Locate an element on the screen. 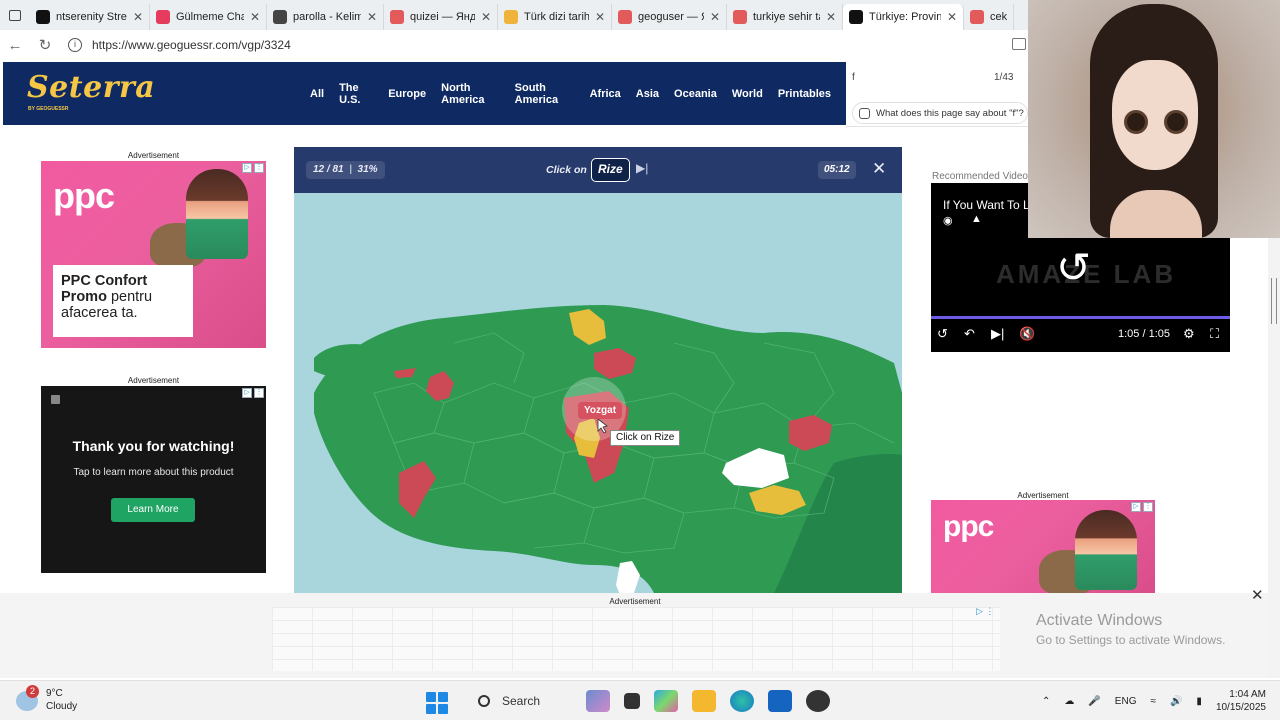  battery-icon: ▮ is located at coordinates (1199, 701).